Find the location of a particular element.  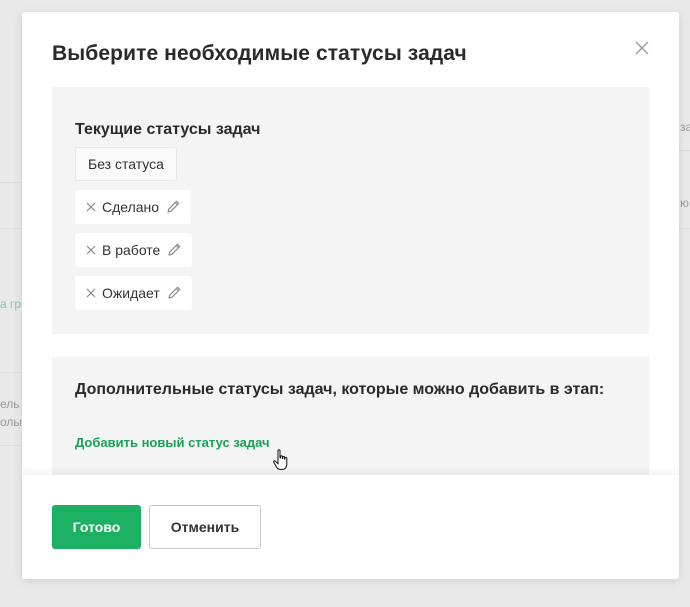

current-statuses-heading: Текущие статусы задач is located at coordinates (168, 129).